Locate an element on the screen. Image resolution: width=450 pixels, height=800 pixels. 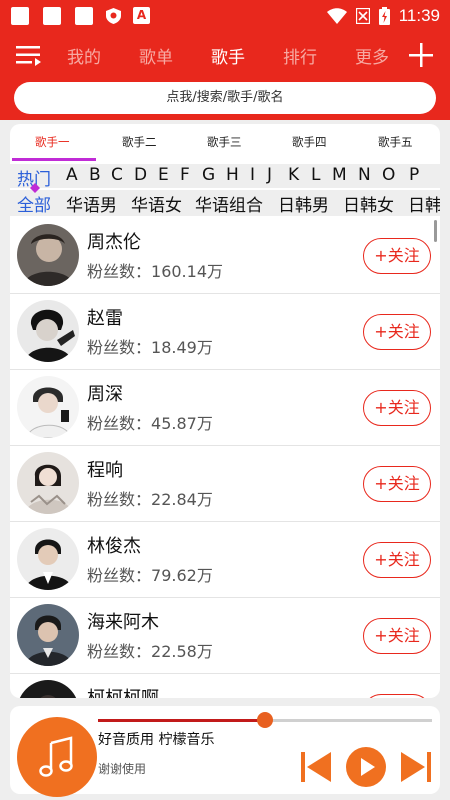
add-icon is located at coordinates (421, 55).